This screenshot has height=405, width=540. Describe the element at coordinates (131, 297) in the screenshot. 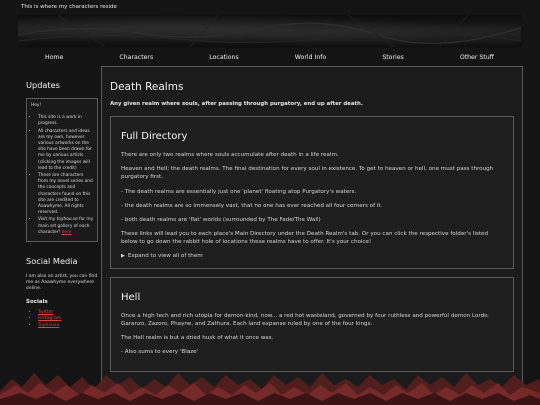

I see `hell-title: Hell` at that location.